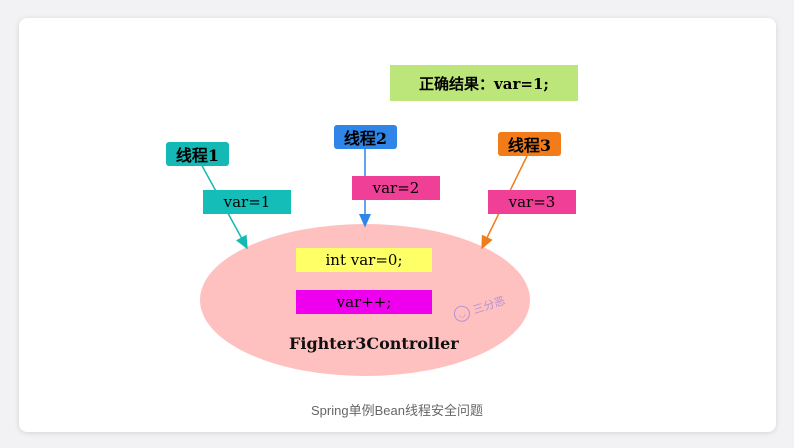 The image size is (794, 448). What do you see at coordinates (247, 202) in the screenshot?
I see `thread1-var-box: var=1` at bounding box center [247, 202].